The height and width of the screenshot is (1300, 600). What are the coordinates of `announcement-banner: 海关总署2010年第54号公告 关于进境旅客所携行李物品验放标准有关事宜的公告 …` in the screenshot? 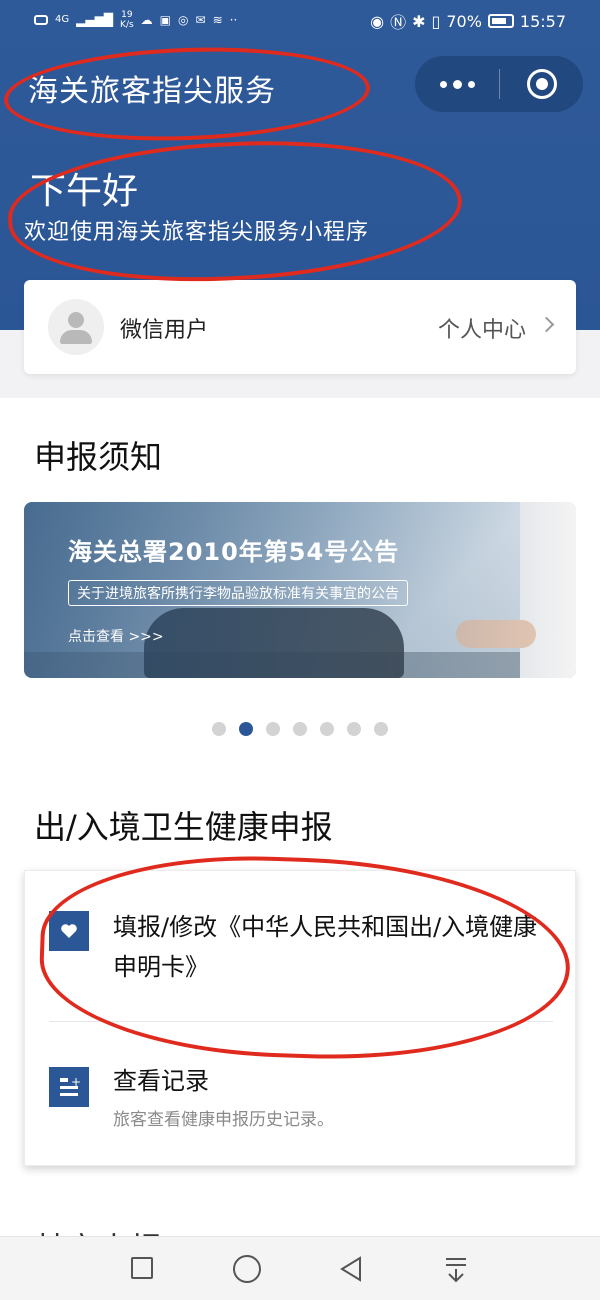 It's located at (300, 590).